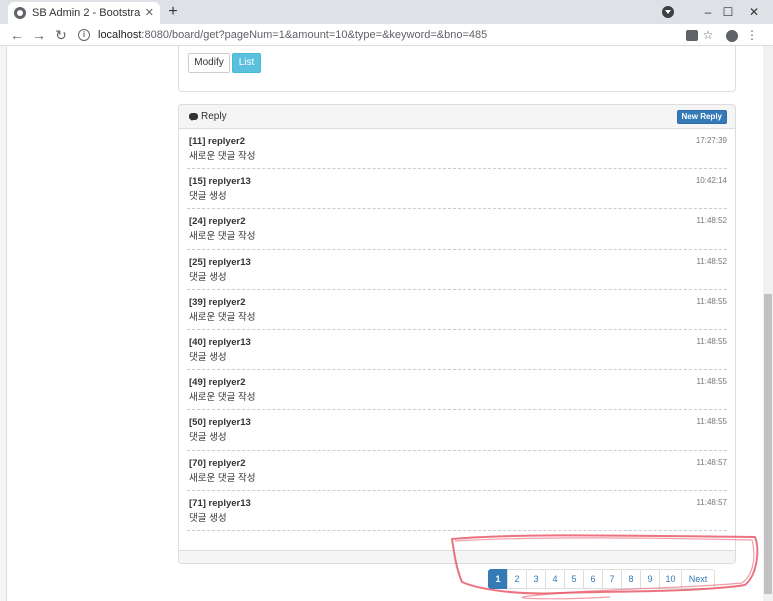 This screenshot has width=773, height=601. I want to click on back-button: ←, so click(17, 35).